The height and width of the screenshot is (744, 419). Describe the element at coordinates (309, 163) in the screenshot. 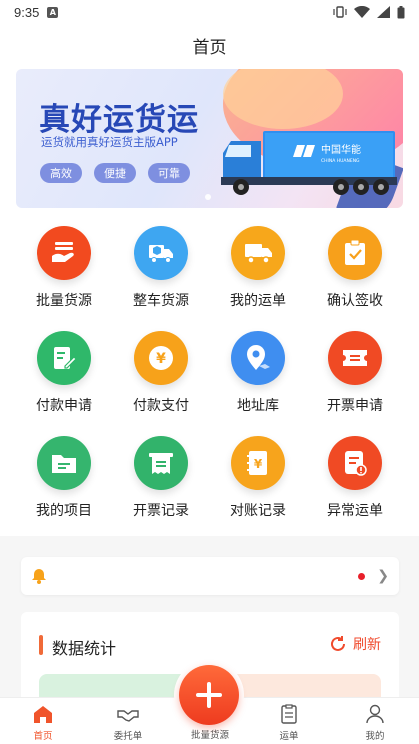

I see `truck-illustration: 中国华能 CHINA HUANENG` at that location.